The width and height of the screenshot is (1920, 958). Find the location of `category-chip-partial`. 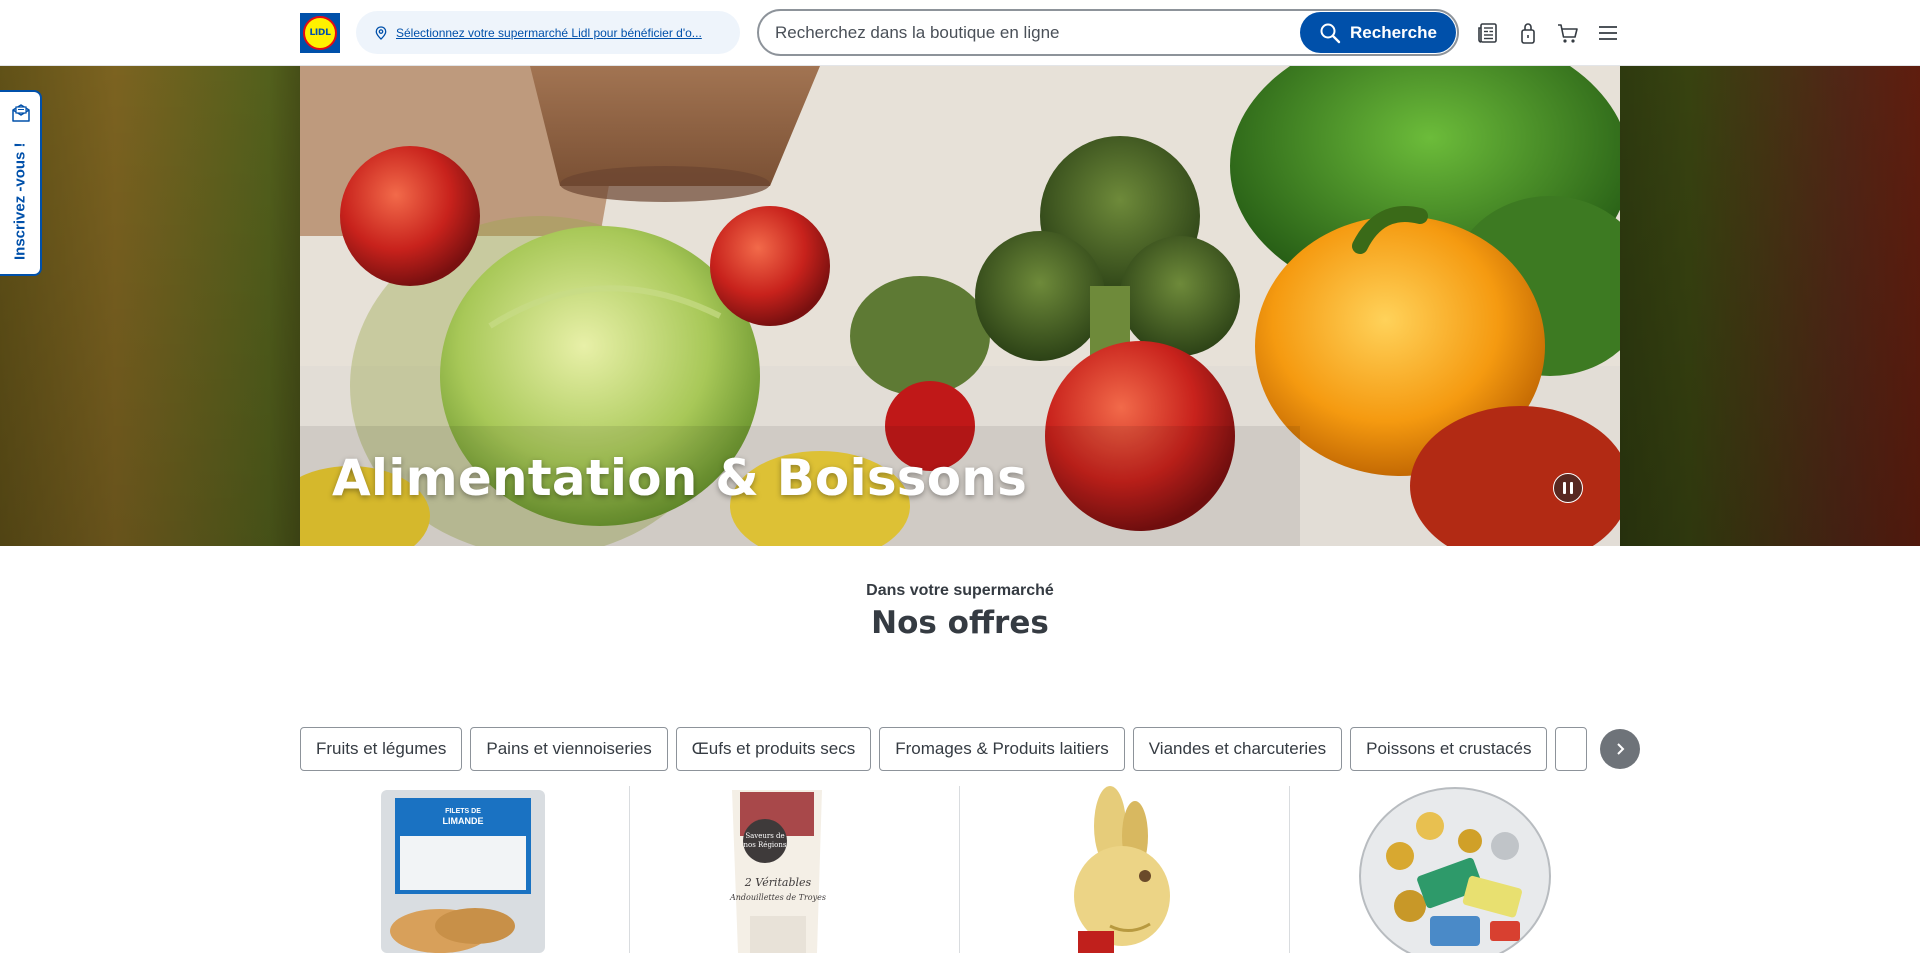

category-chip-partial is located at coordinates (1571, 749).